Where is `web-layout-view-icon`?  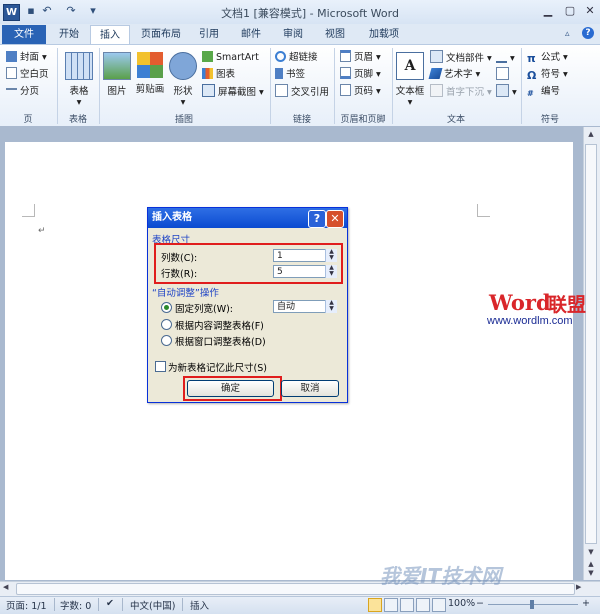 web-layout-view-icon is located at coordinates (407, 605).